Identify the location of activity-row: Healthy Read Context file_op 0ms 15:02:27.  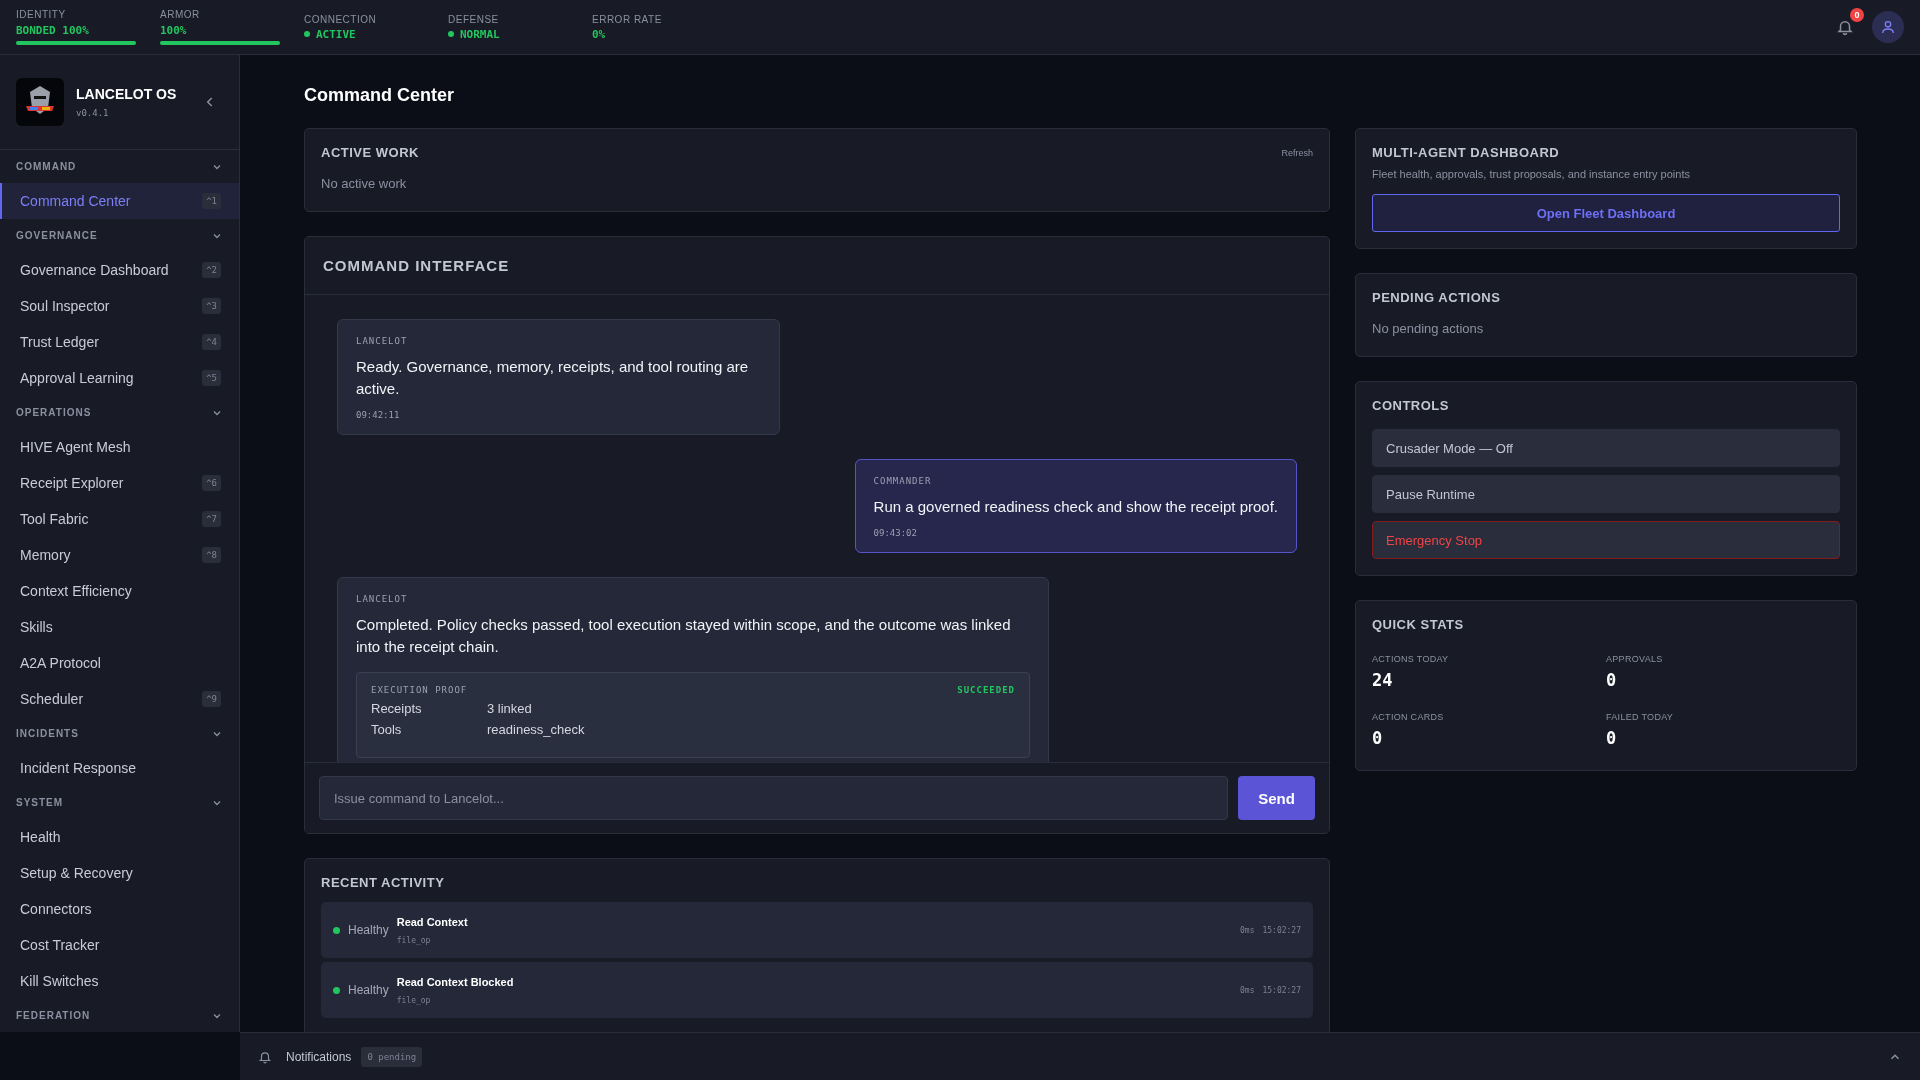
(817, 930).